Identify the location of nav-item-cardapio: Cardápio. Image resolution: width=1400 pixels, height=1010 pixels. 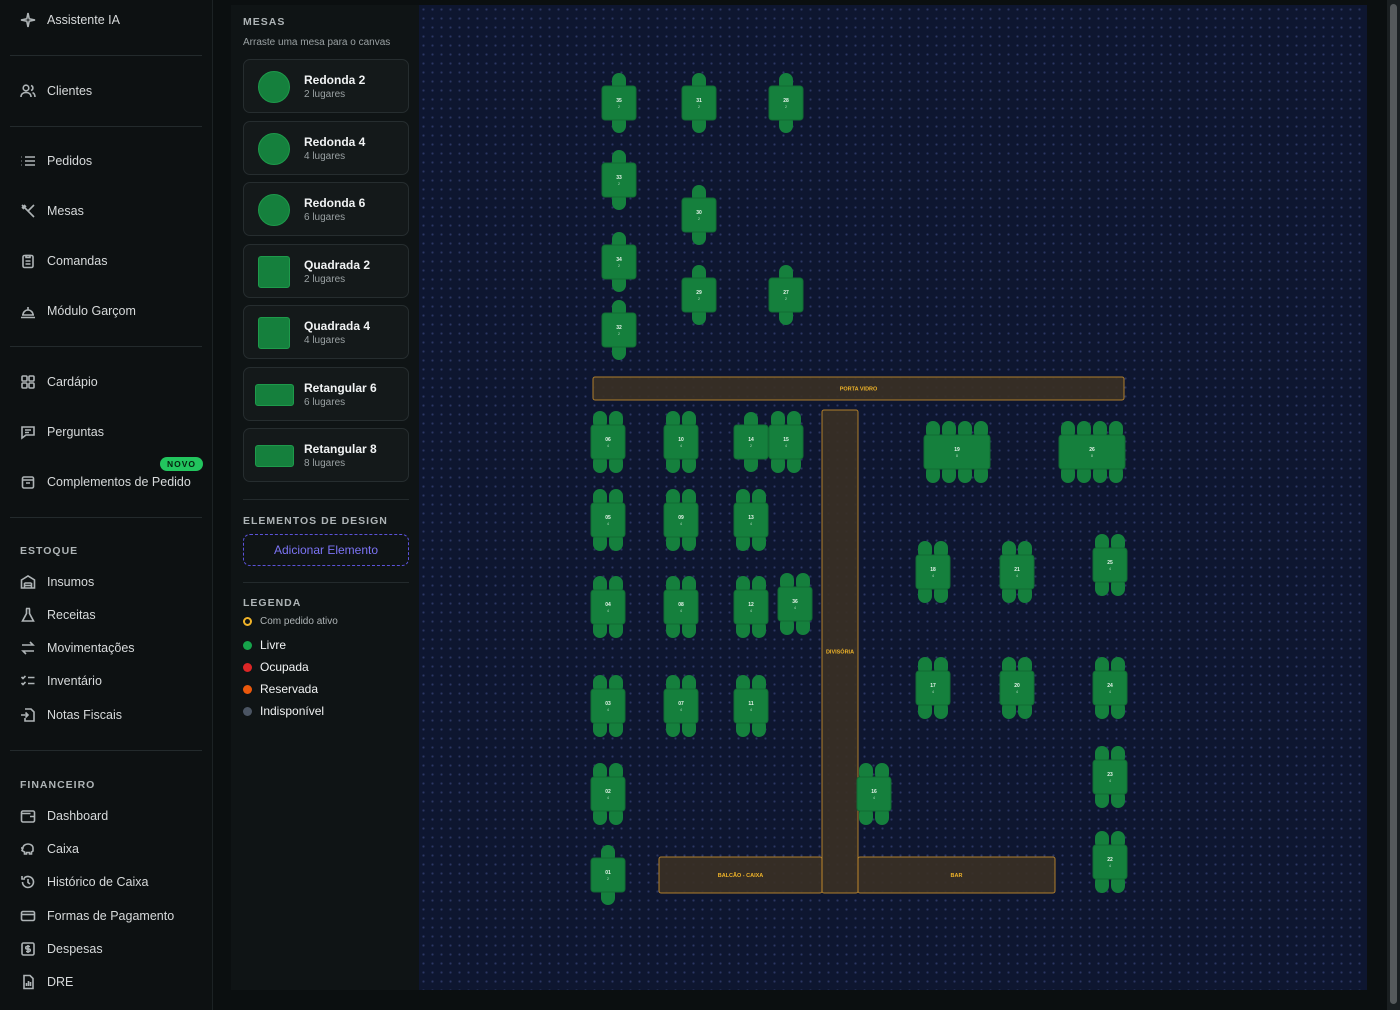
(59, 382).